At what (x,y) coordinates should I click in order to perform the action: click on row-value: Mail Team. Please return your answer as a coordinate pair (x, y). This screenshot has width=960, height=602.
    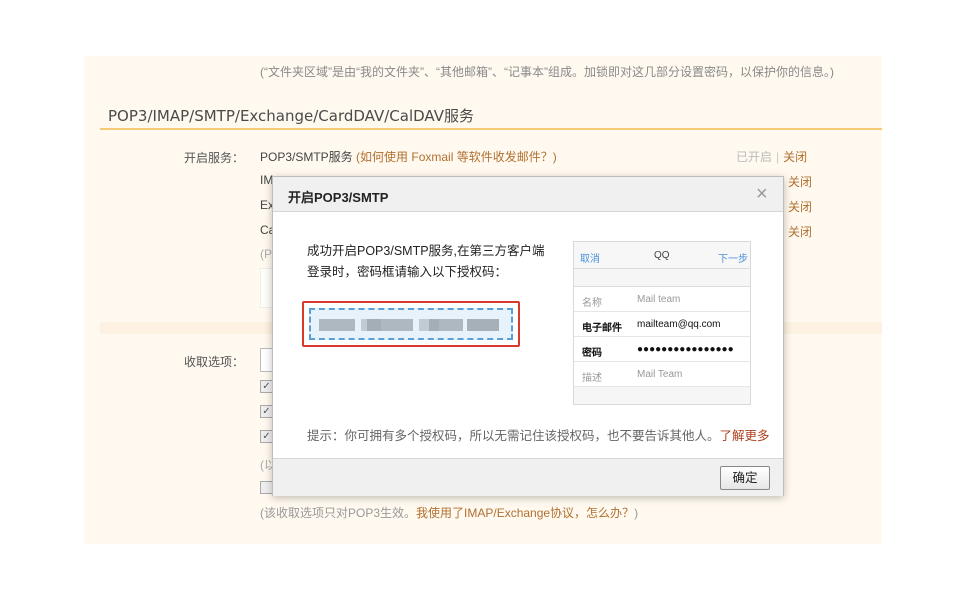
    Looking at the image, I should click on (660, 374).